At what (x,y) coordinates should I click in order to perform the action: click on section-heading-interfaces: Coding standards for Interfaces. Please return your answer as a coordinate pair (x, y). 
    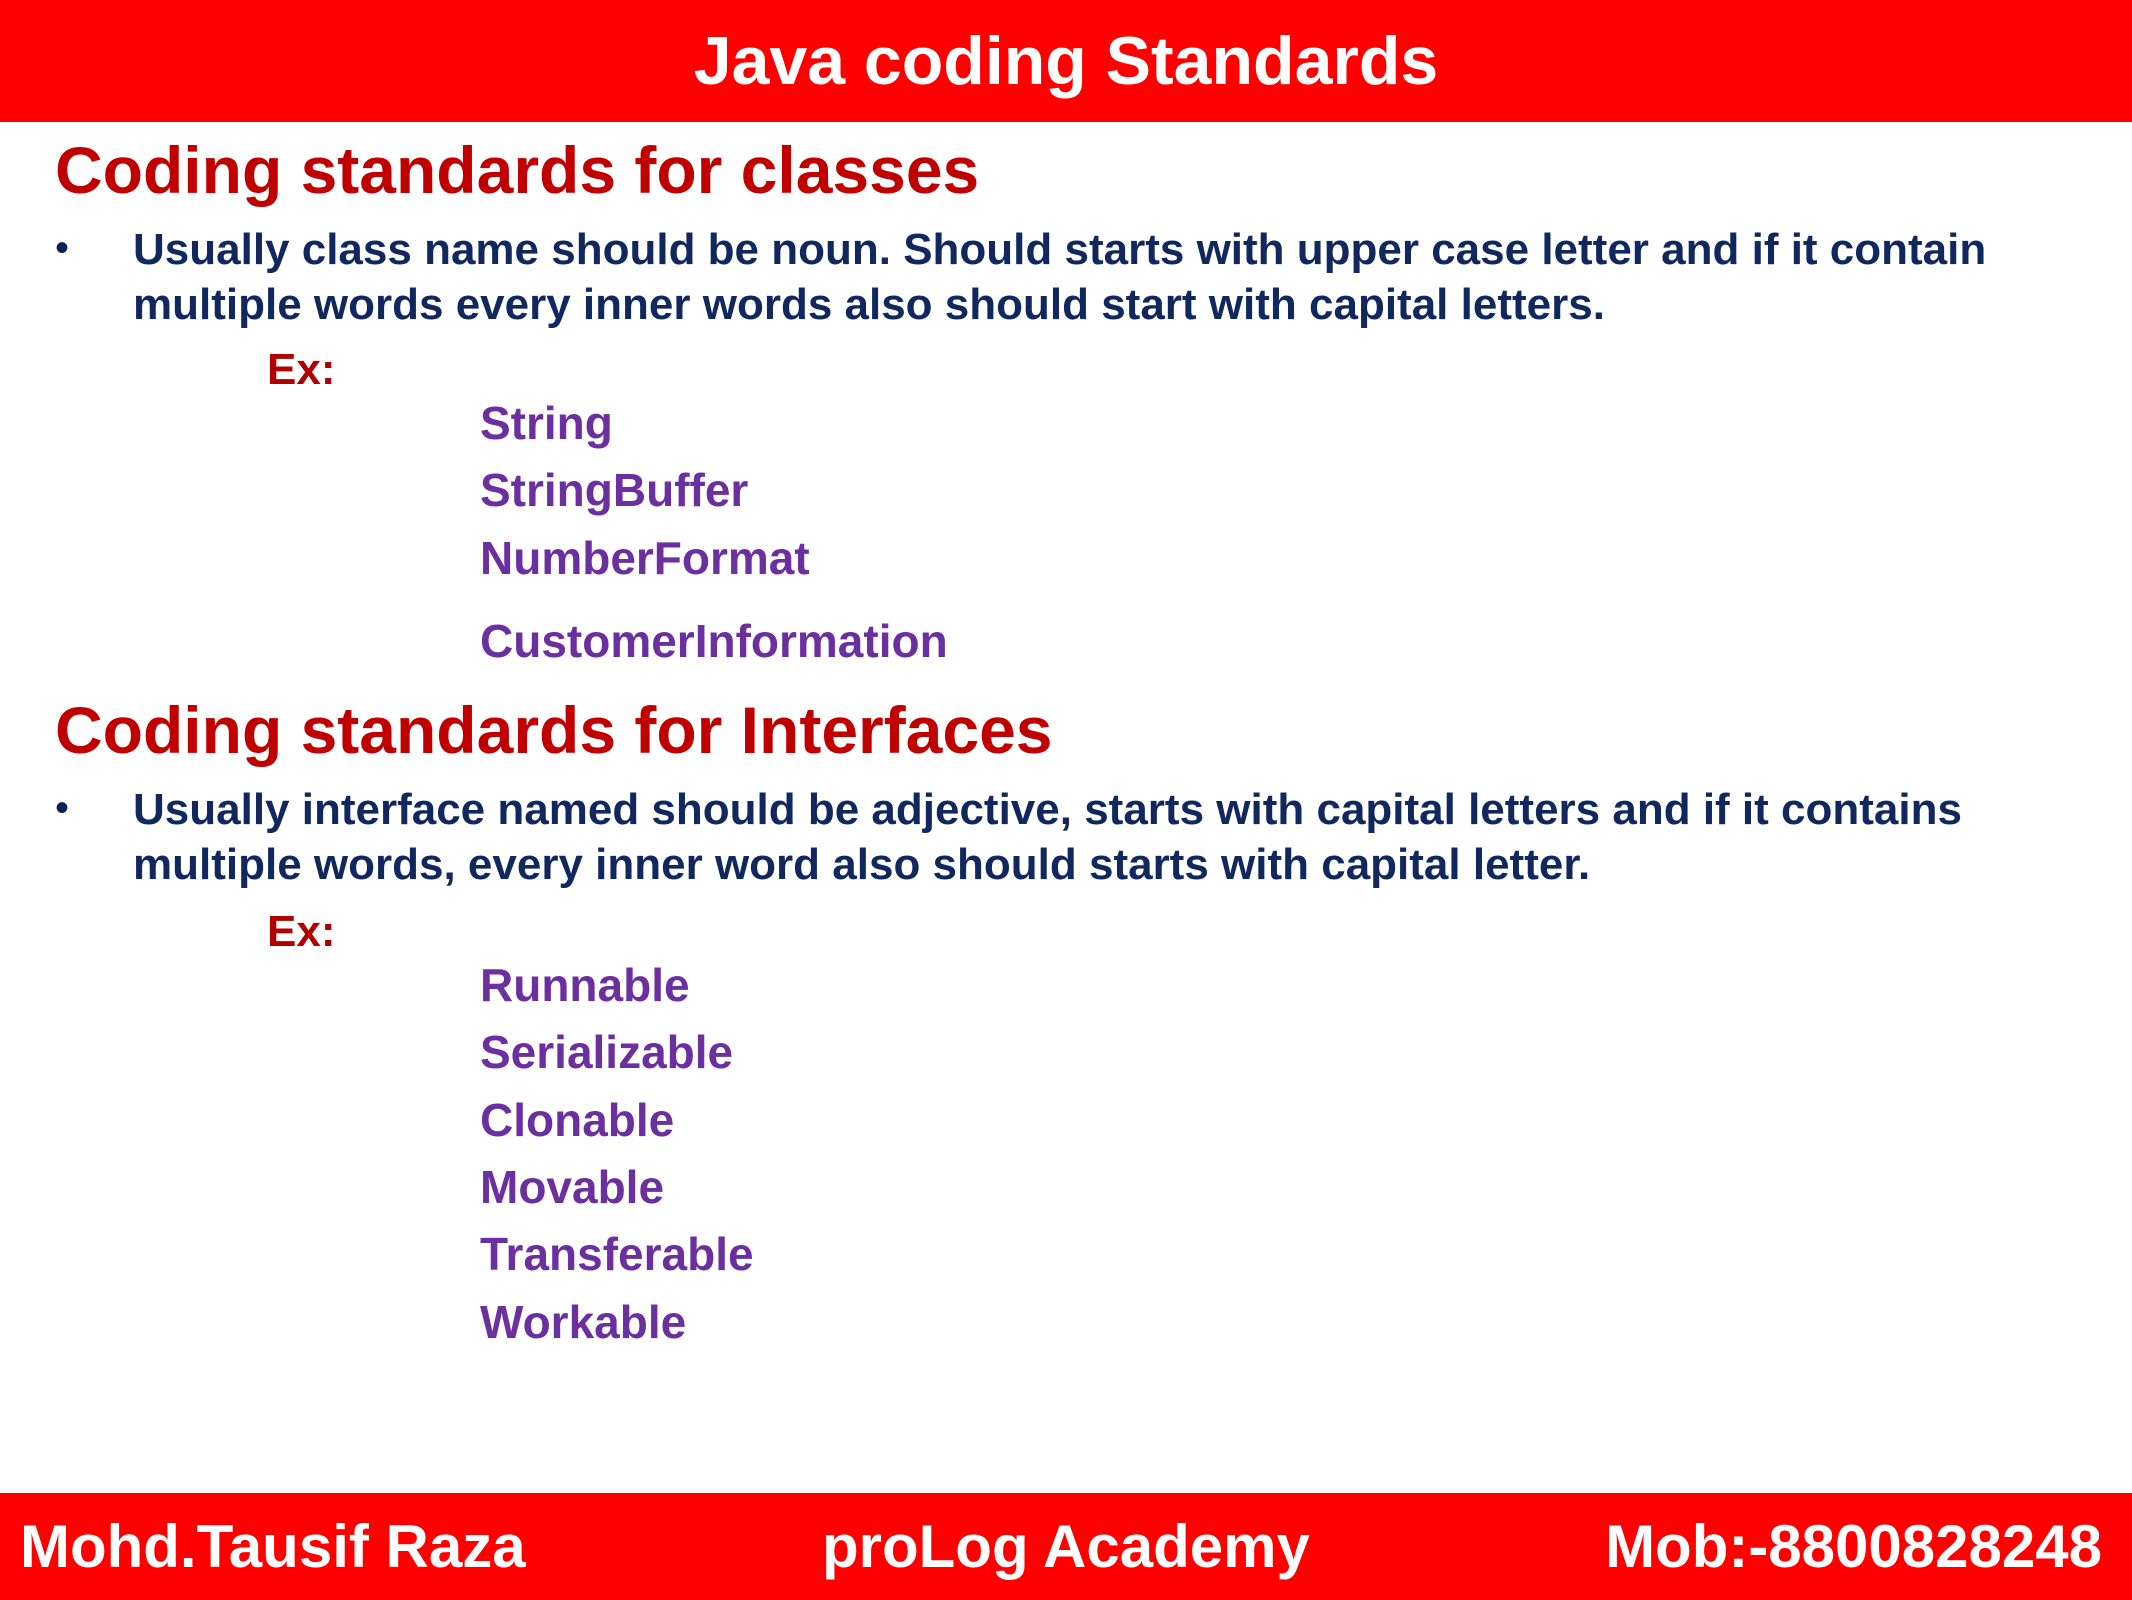
    Looking at the image, I should click on (554, 730).